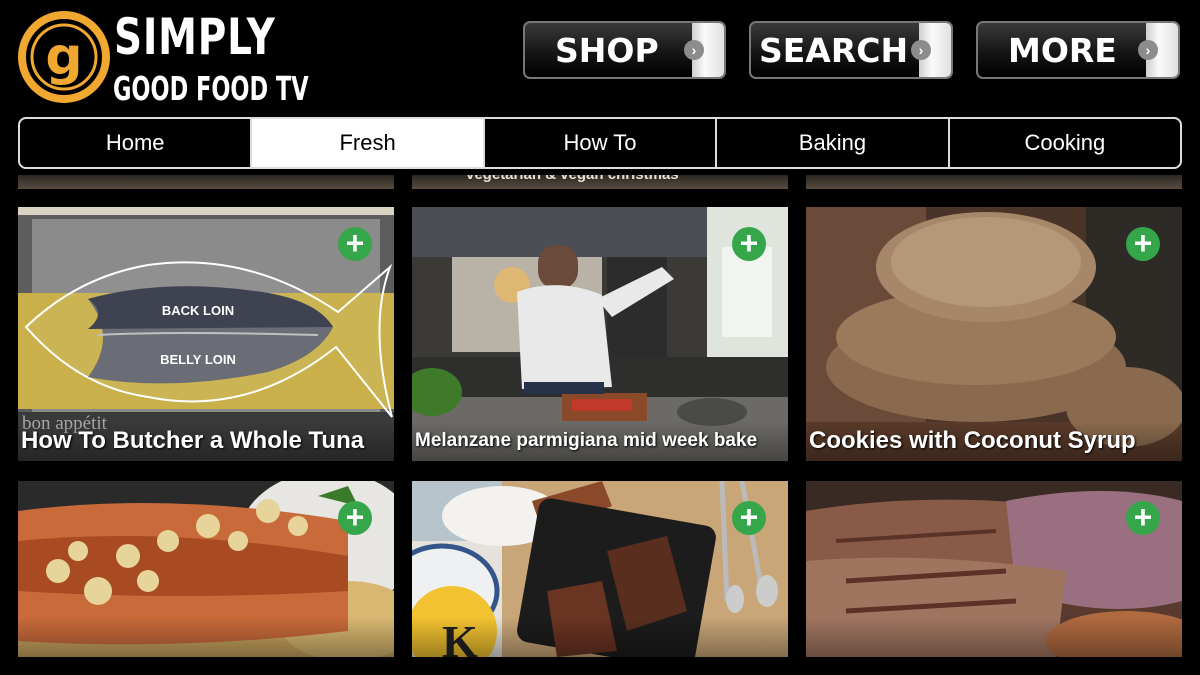 The width and height of the screenshot is (1200, 675). I want to click on logo-subtitle: GOOD FOOD TV, so click(211, 88).